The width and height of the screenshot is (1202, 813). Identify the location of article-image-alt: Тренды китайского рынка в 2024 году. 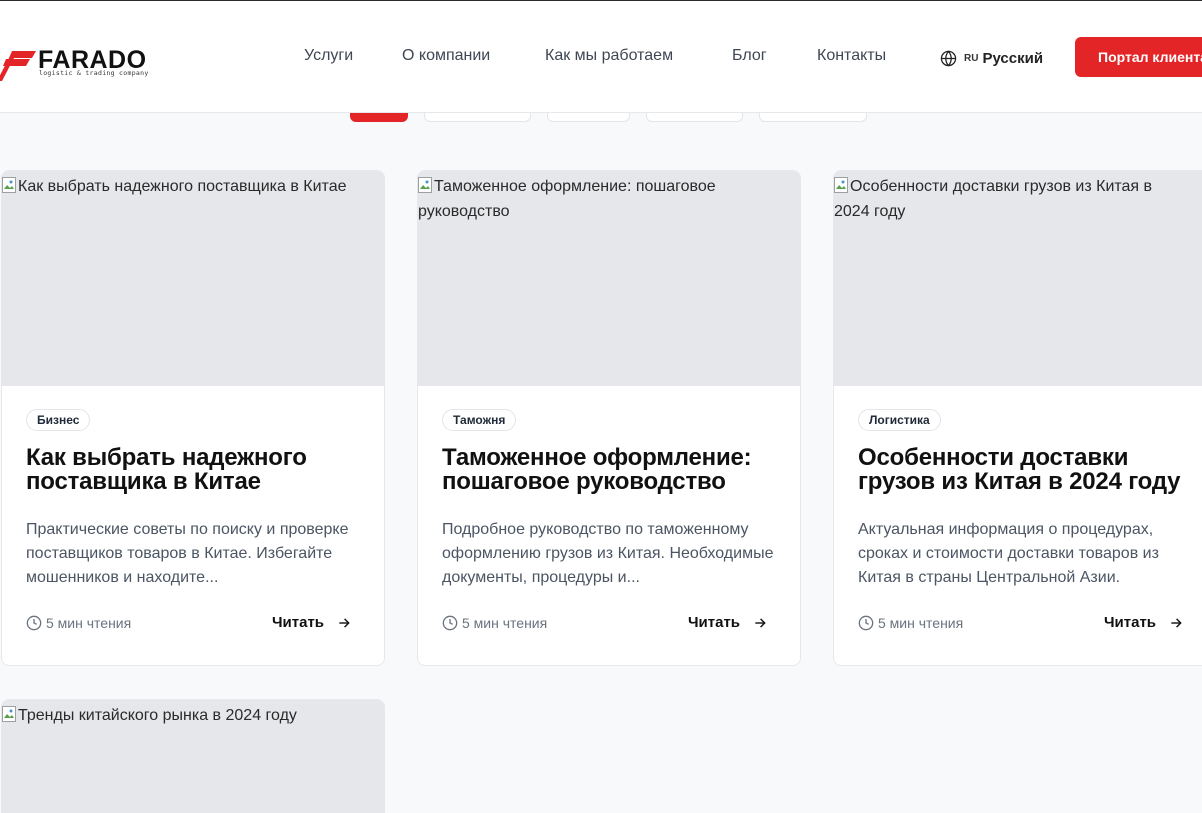
(157, 715).